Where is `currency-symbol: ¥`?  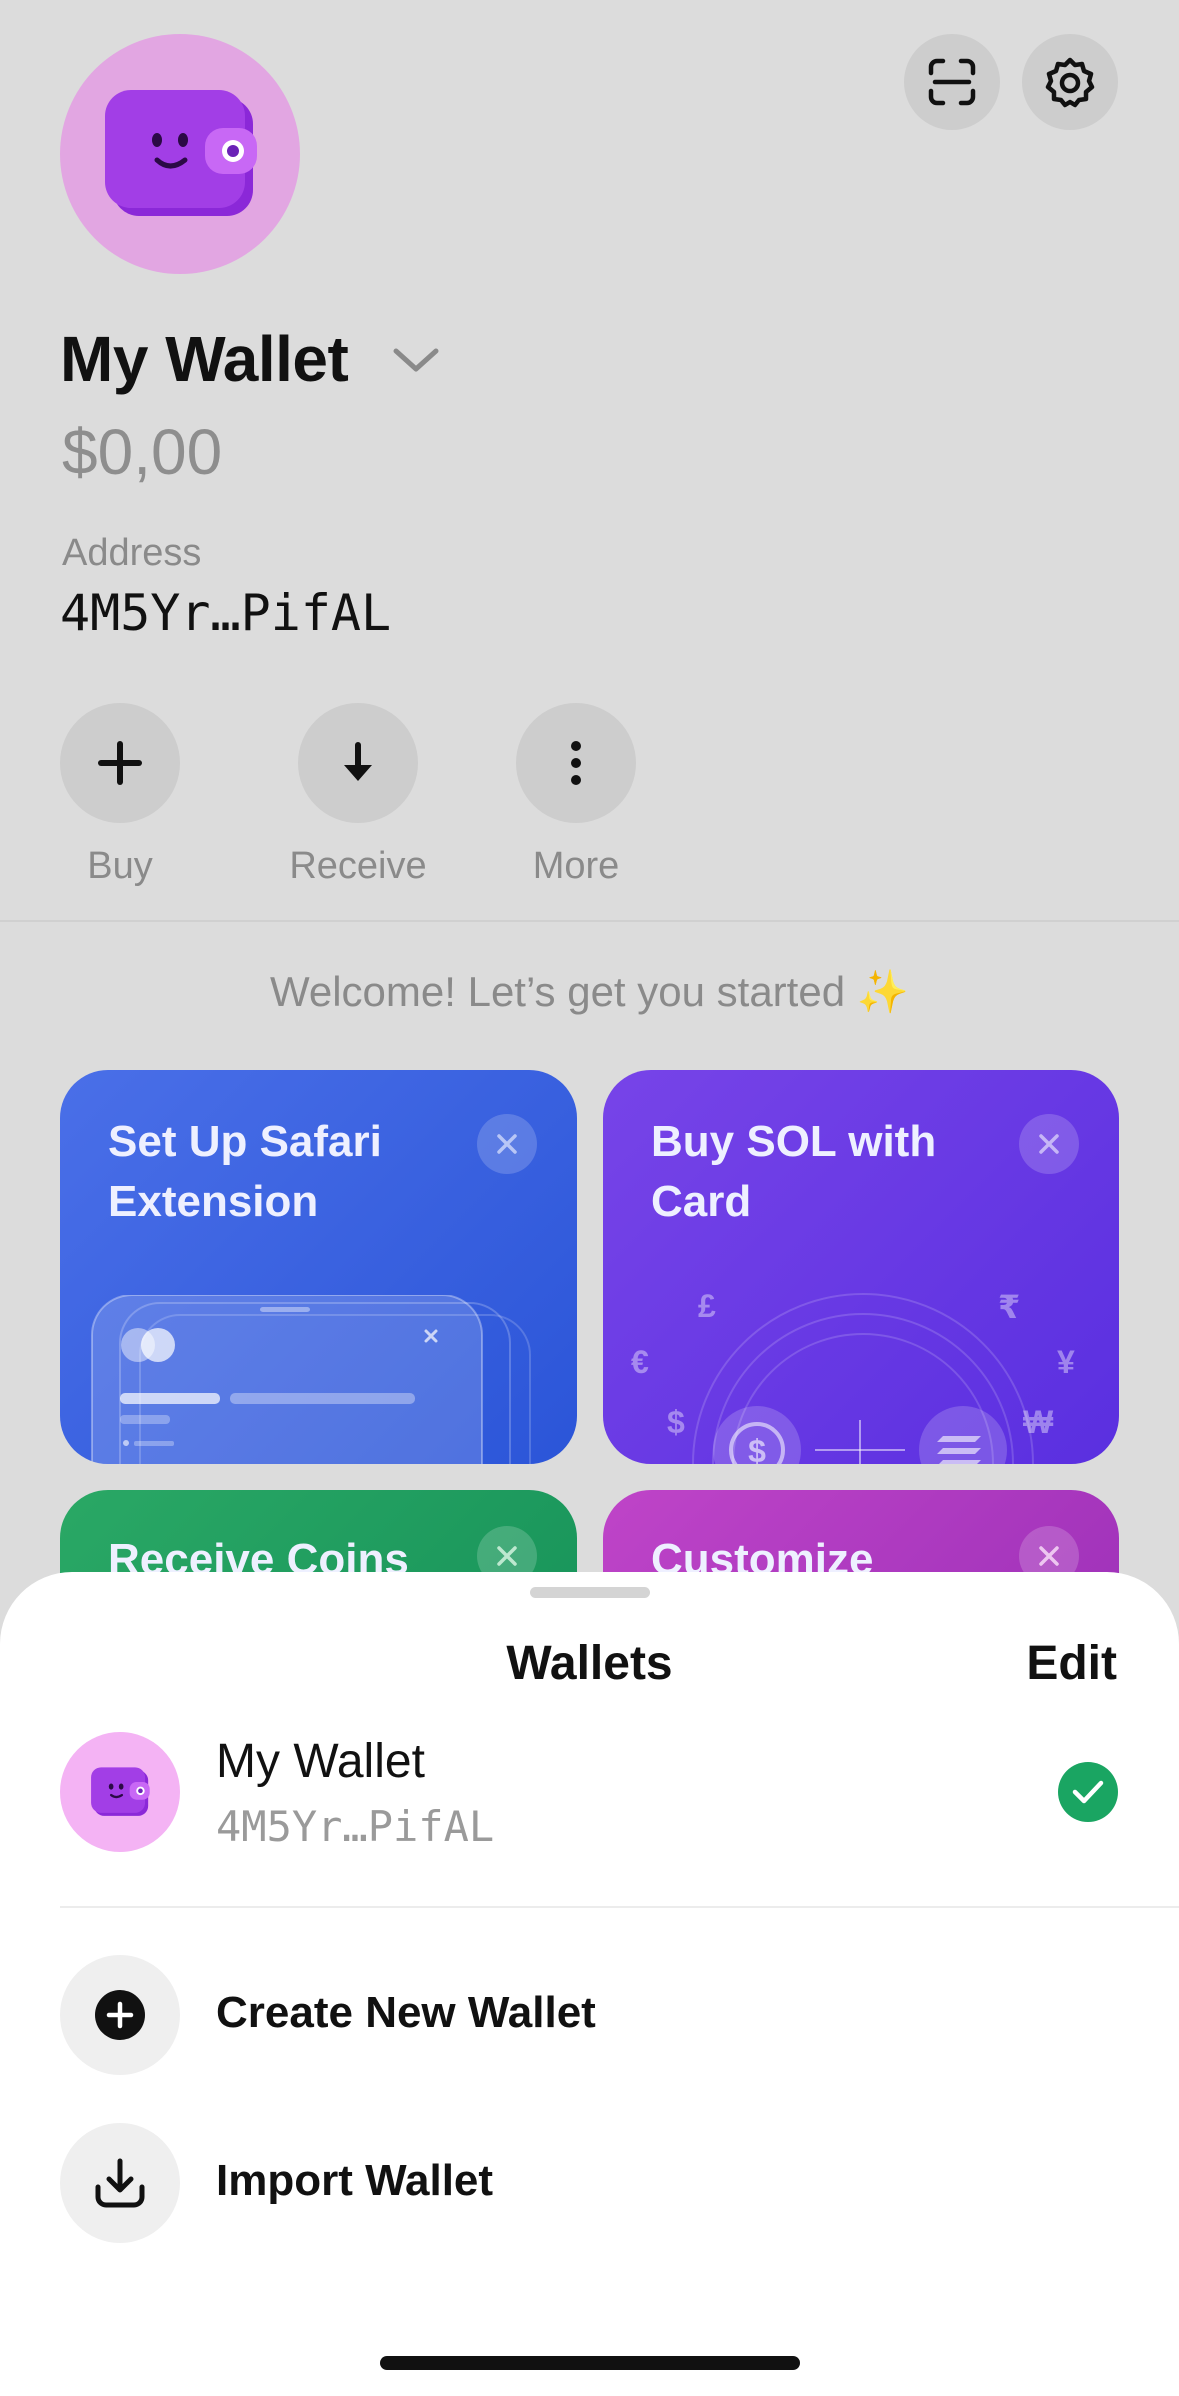 currency-symbol: ¥ is located at coordinates (1066, 1362).